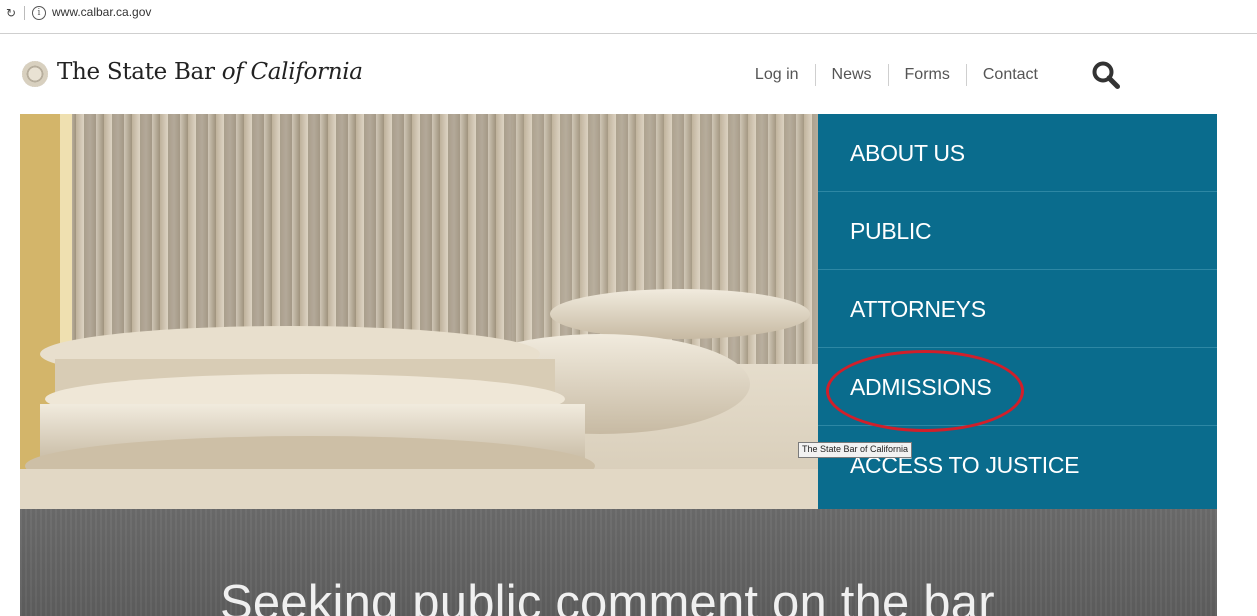  Describe the element at coordinates (24, 13) in the screenshot. I see `address-divider` at that location.